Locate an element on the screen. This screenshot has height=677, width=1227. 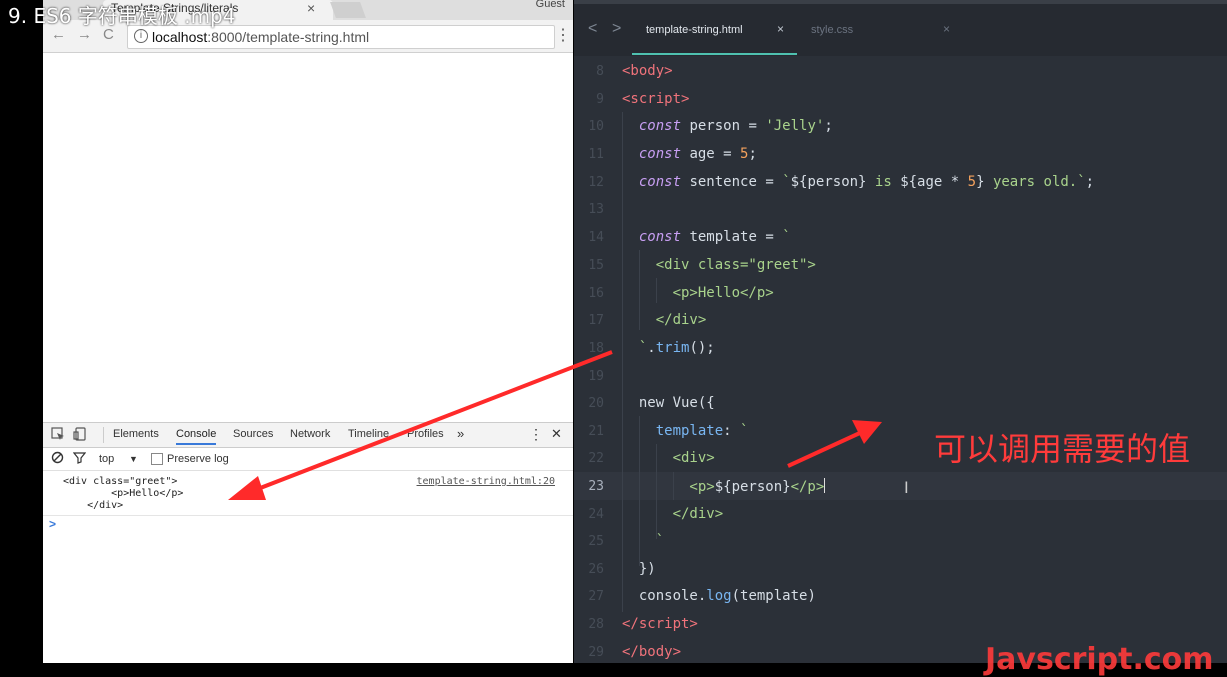
line-number: 10 is located at coordinates (596, 126).